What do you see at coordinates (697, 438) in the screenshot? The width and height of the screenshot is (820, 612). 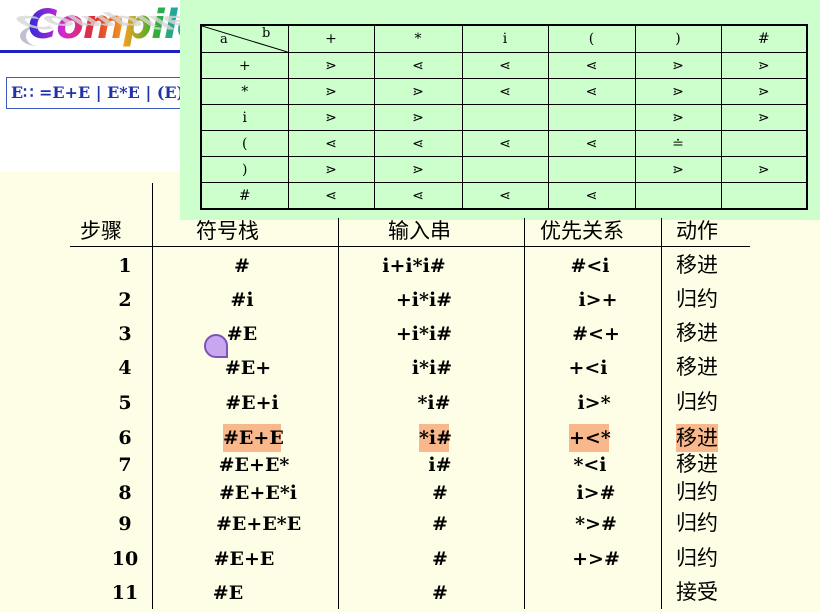 I see `action-value-highlighted: 移进` at bounding box center [697, 438].